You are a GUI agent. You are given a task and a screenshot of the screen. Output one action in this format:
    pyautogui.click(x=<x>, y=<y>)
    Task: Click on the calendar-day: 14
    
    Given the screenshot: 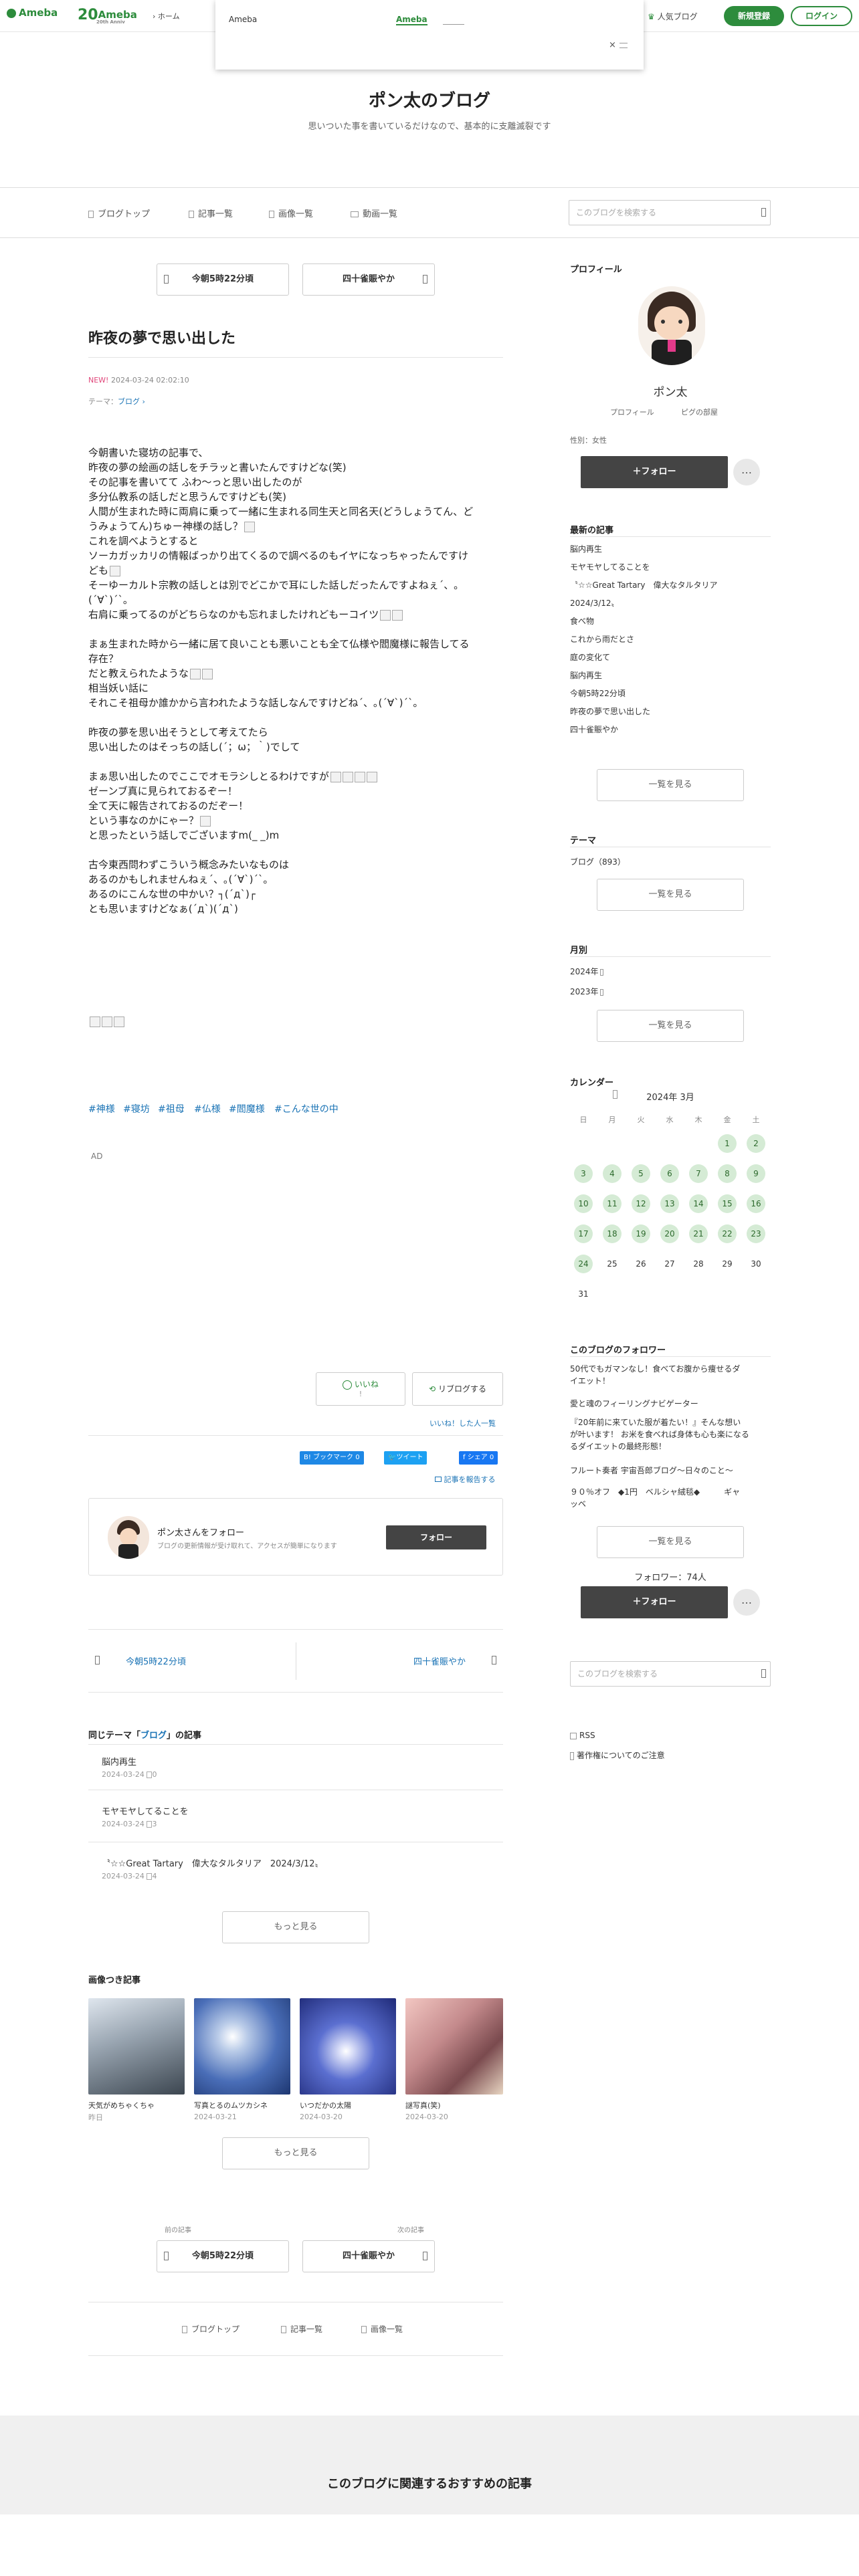 What is the action you would take?
    pyautogui.click(x=698, y=1203)
    